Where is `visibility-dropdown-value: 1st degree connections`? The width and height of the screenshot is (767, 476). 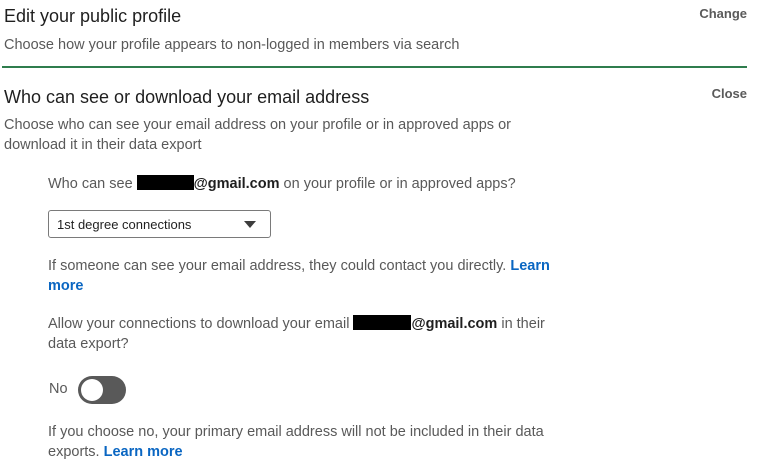
visibility-dropdown-value: 1st degree connections is located at coordinates (124, 224).